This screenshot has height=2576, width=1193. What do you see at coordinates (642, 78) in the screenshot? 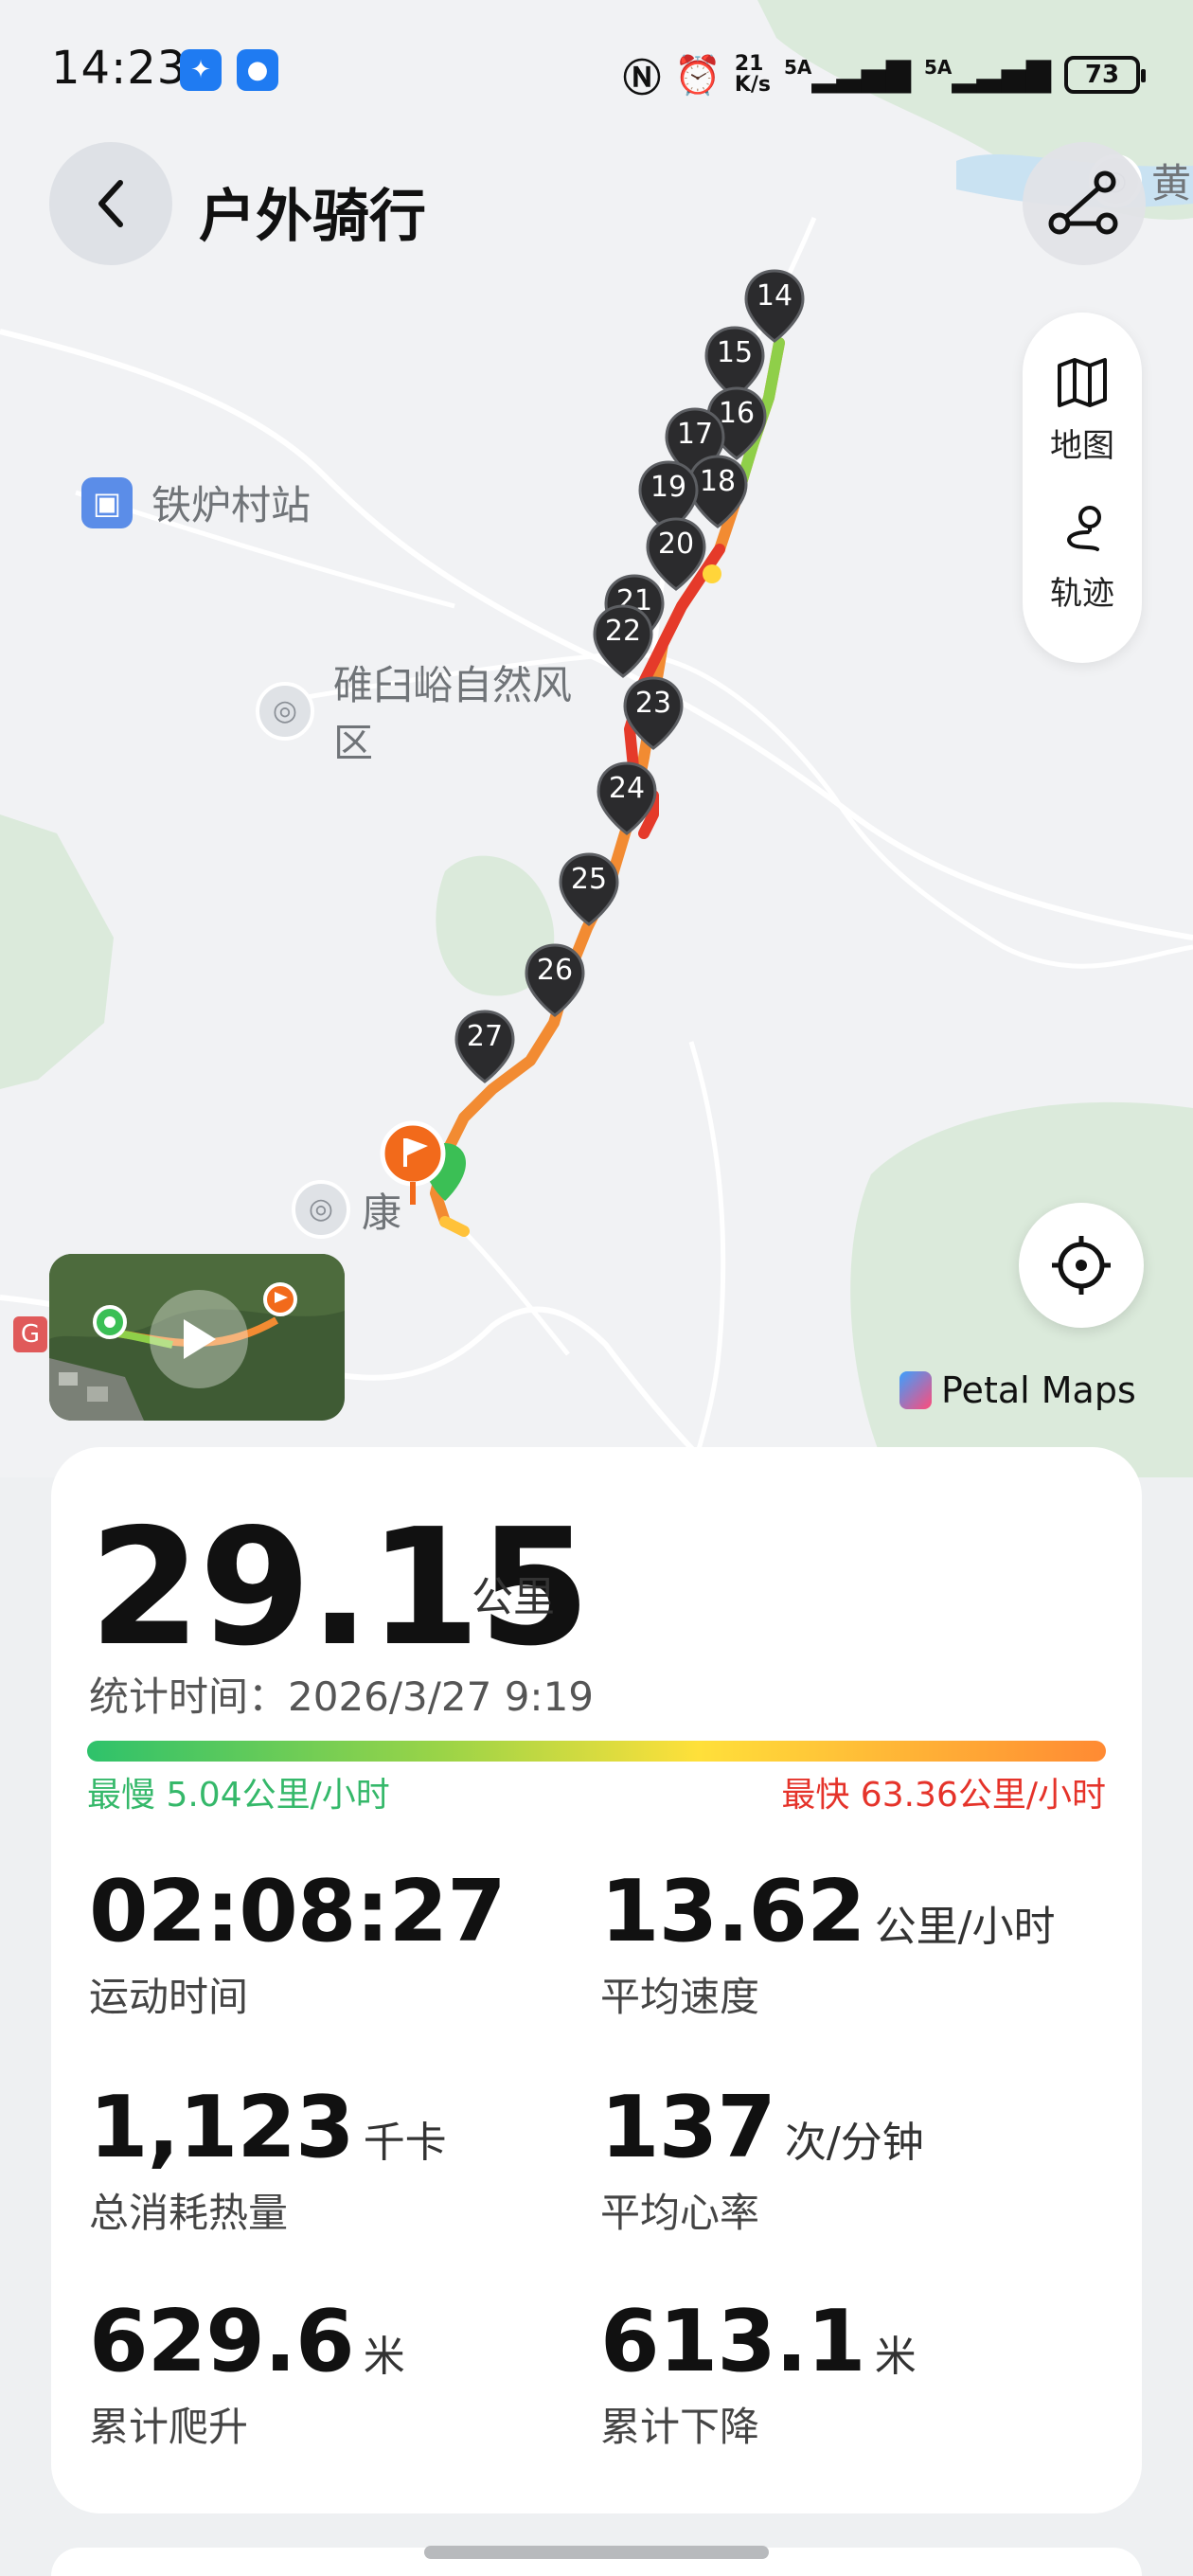
I see `nfc-icon: Ⓝ` at bounding box center [642, 78].